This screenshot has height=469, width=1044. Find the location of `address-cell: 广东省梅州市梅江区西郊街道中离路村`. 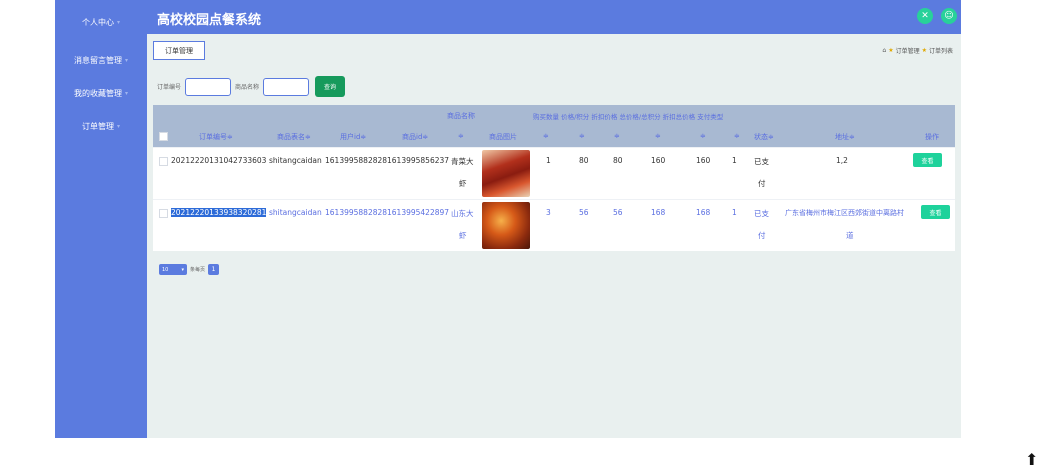

address-cell: 广东省梅州市梅江区西郊街道中离路村 is located at coordinates (844, 213).